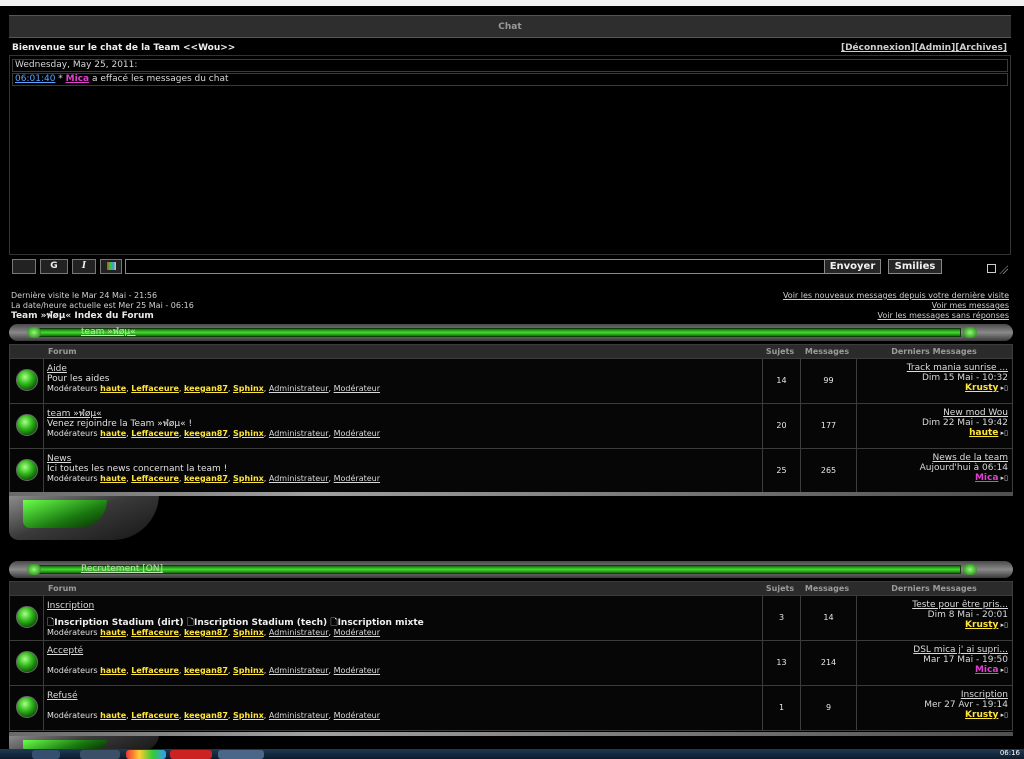 Image resolution: width=1024 pixels, height=759 pixels. What do you see at coordinates (403, 651) in the screenshot?
I see `forum-name-link: Accepté` at bounding box center [403, 651].